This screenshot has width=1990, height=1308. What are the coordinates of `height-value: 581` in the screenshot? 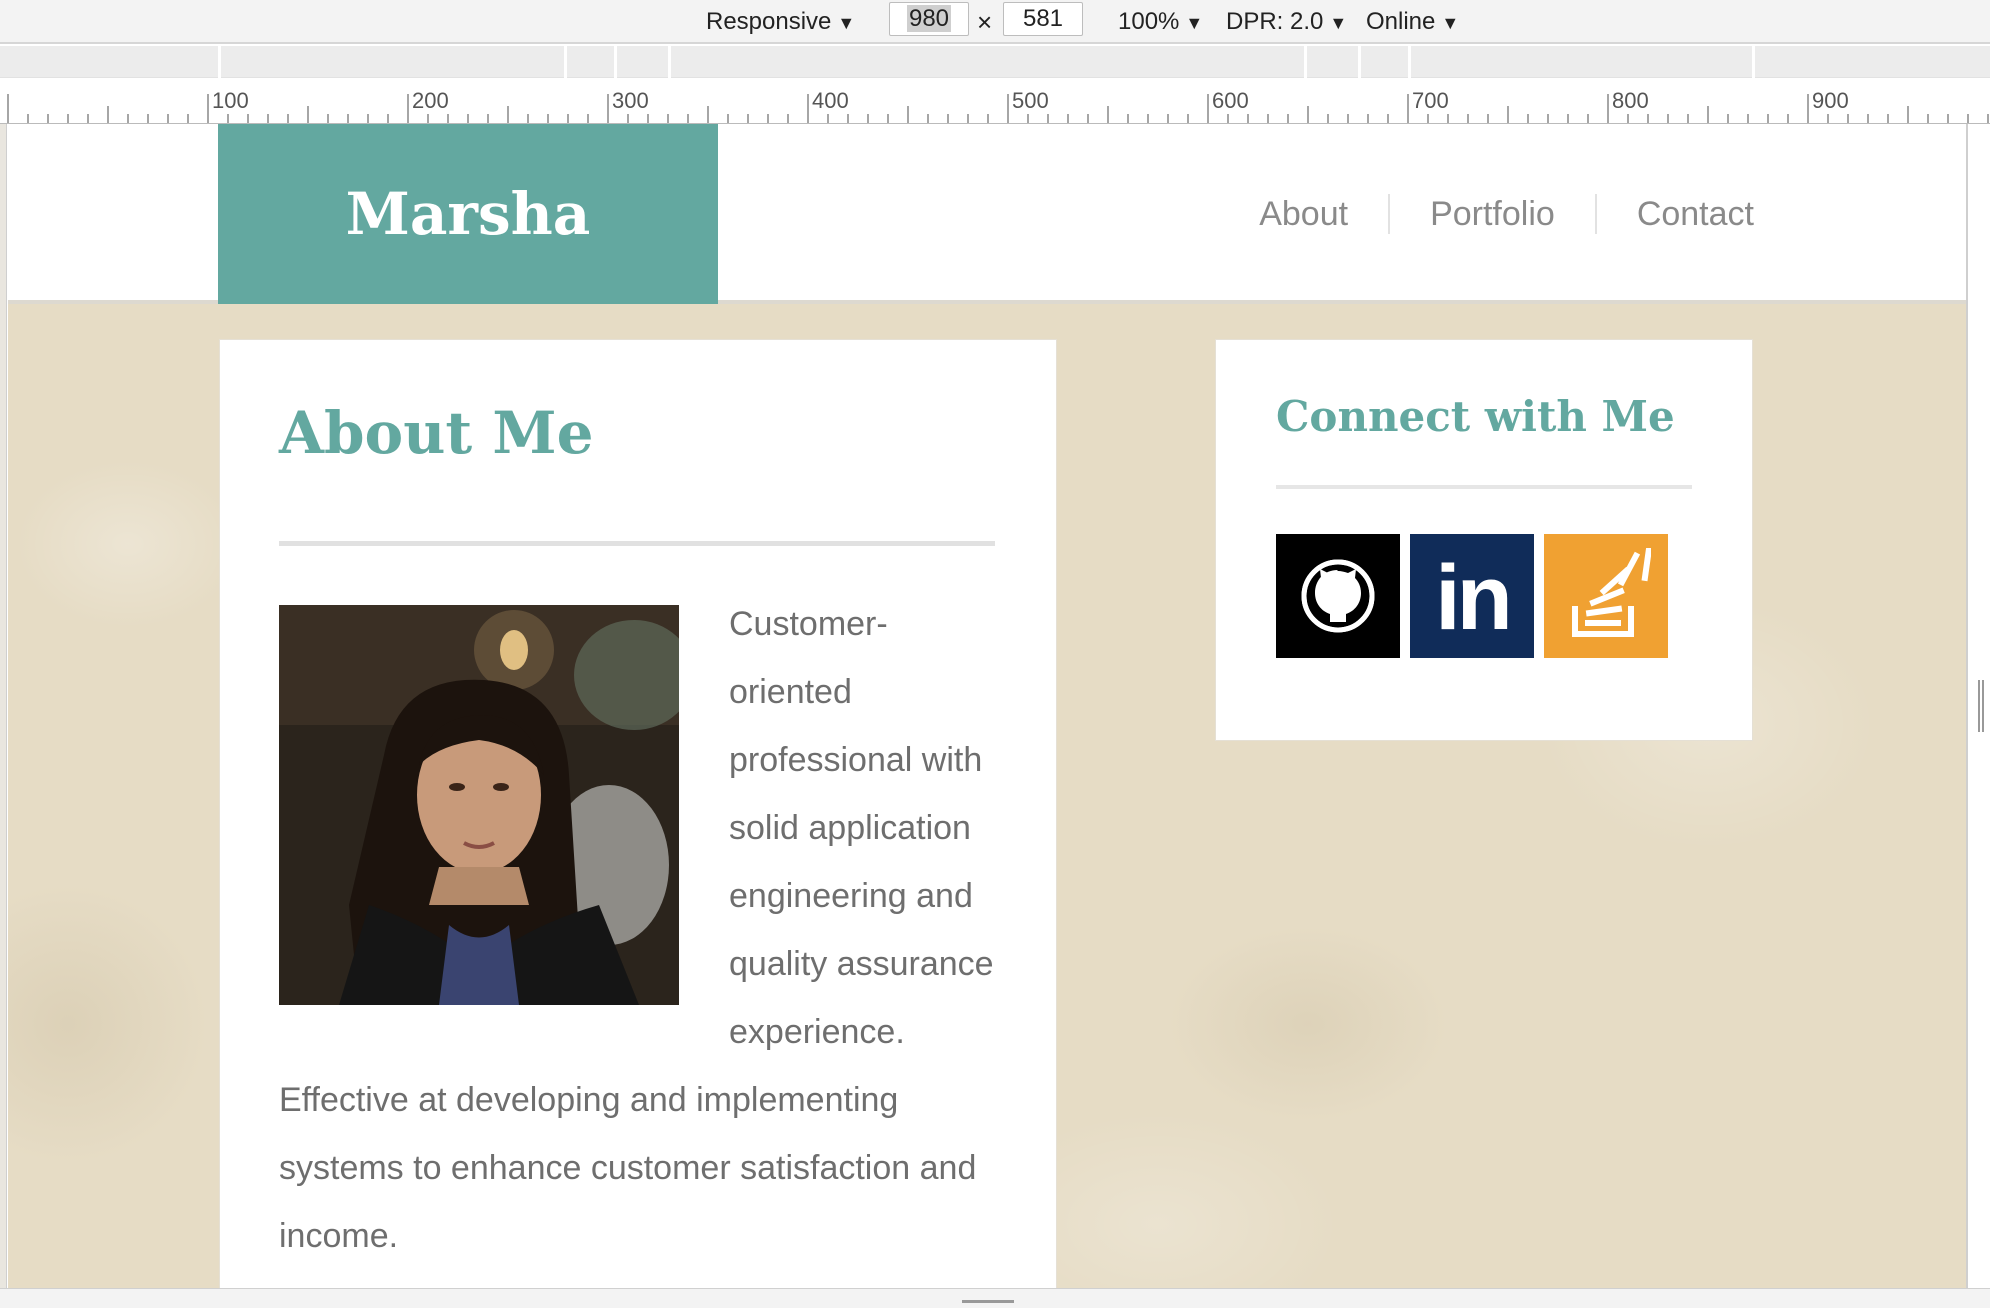 It's located at (1043, 18).